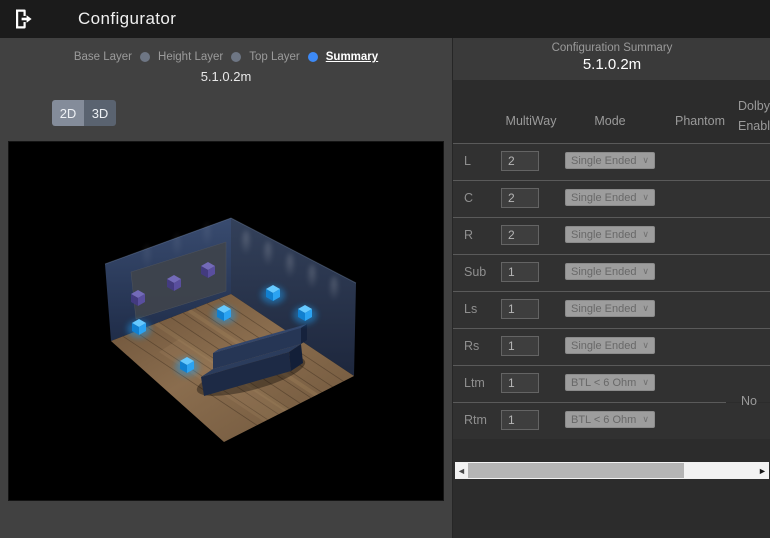  I want to click on scroll-left-arrow-icon: ◄, so click(461, 470).